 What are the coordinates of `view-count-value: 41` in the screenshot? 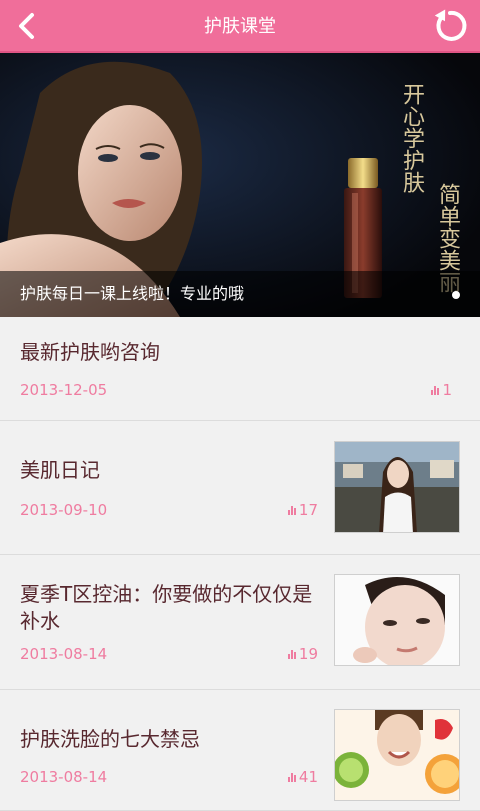 It's located at (308, 777).